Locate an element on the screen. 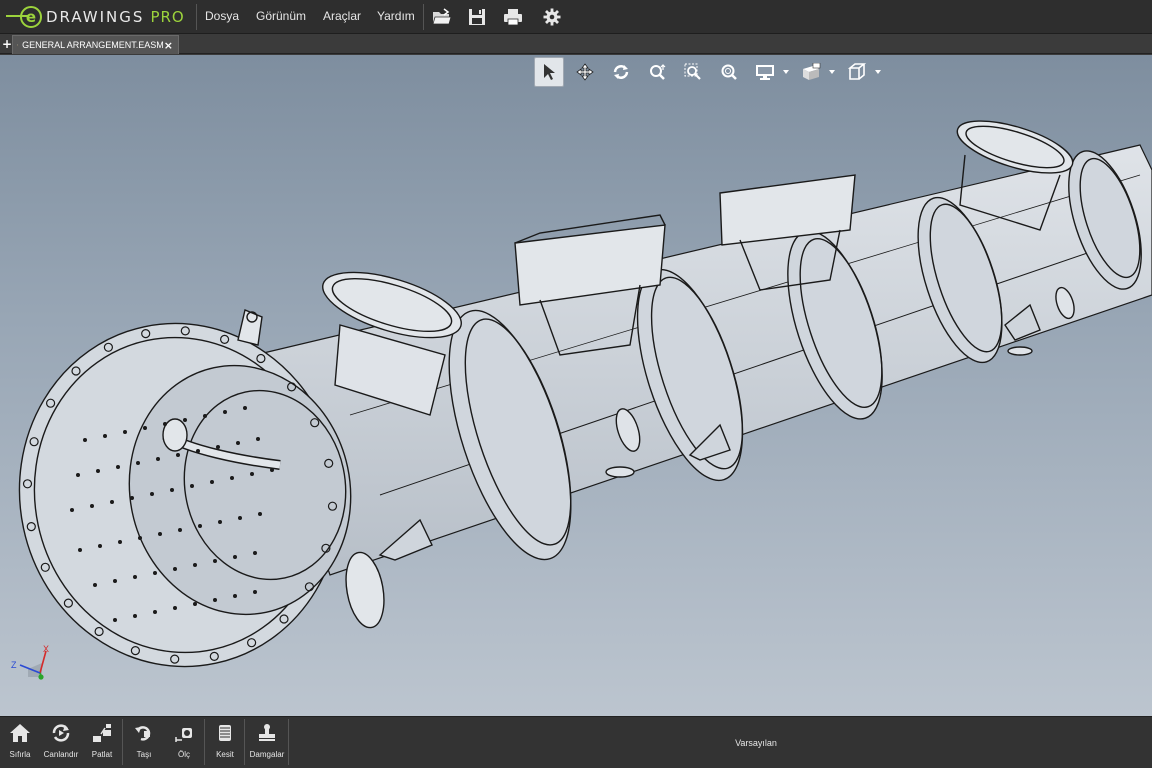 This screenshot has width=1152, height=768. new-tab-button: + is located at coordinates (7, 44).